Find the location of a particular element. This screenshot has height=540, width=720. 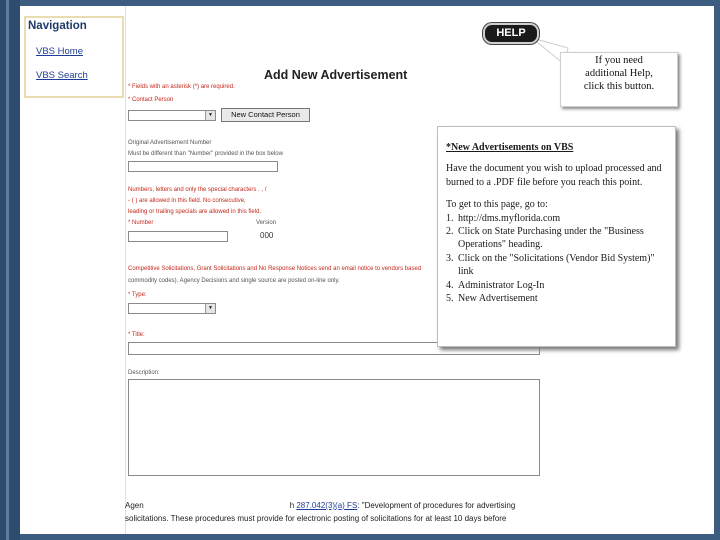

number-label: * Number is located at coordinates (141, 223).